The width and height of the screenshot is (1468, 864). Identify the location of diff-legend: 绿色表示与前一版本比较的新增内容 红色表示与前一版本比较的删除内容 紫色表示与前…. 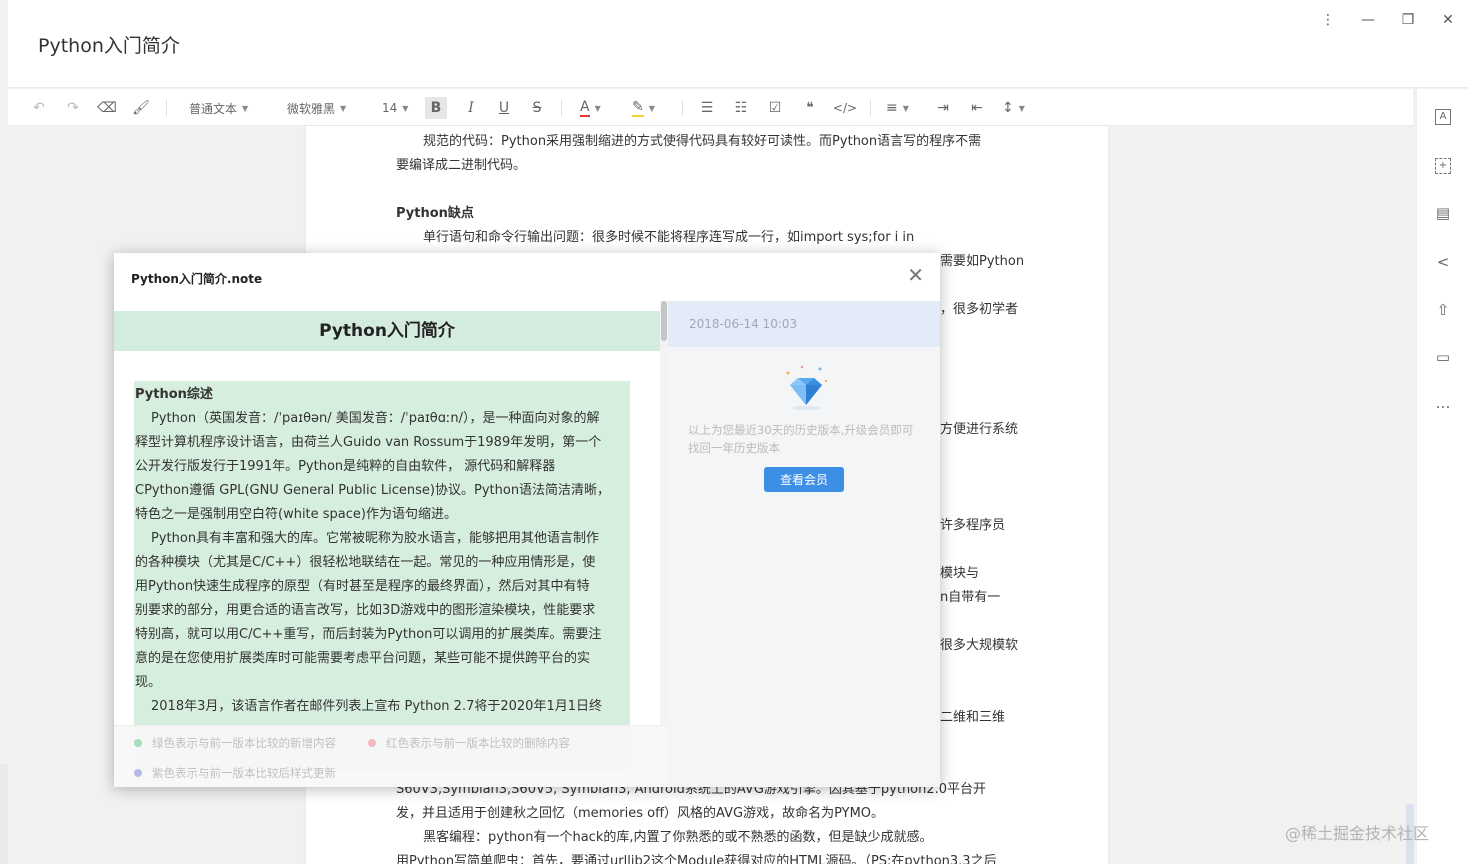
(391, 756).